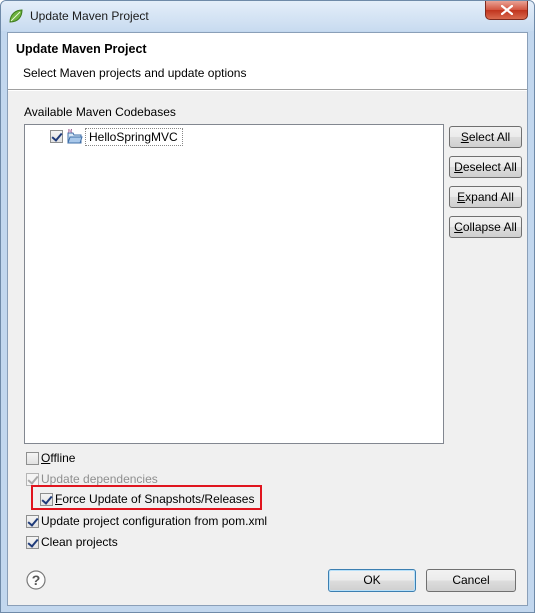 The width and height of the screenshot is (535, 613). I want to click on spring-leaf-icon, so click(16, 16).